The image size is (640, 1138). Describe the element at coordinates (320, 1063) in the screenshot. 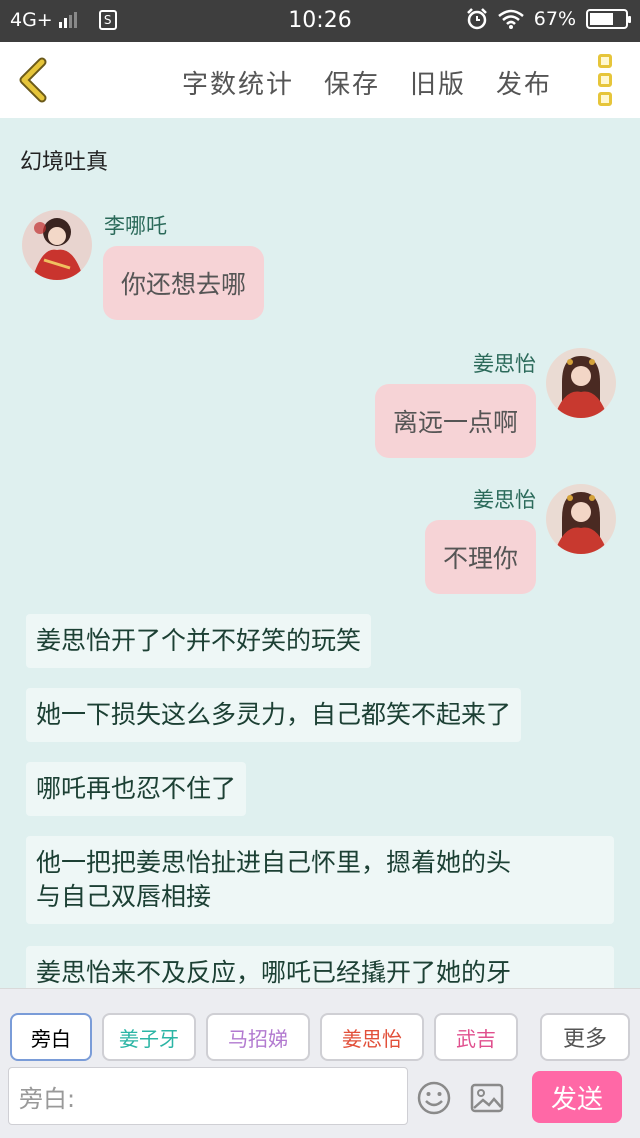

I see `composer-panel: 旁白 姜子牙 马招娣 姜思怡 武吉 更多 旁白: 发送` at that location.